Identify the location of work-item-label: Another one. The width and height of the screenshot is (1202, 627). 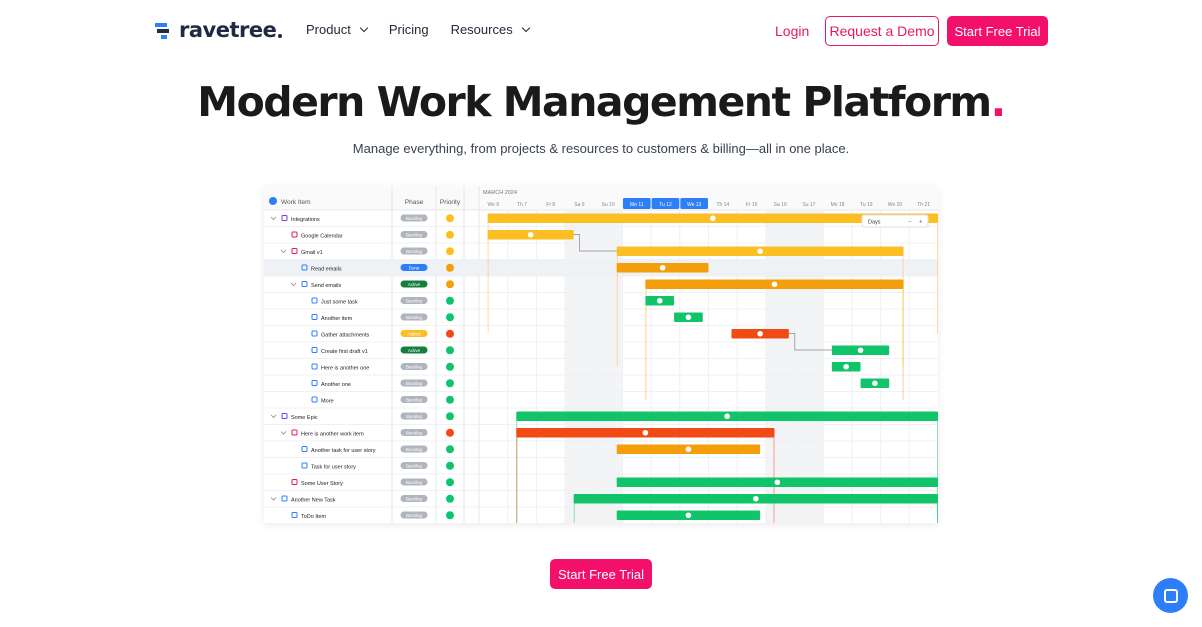
(336, 385).